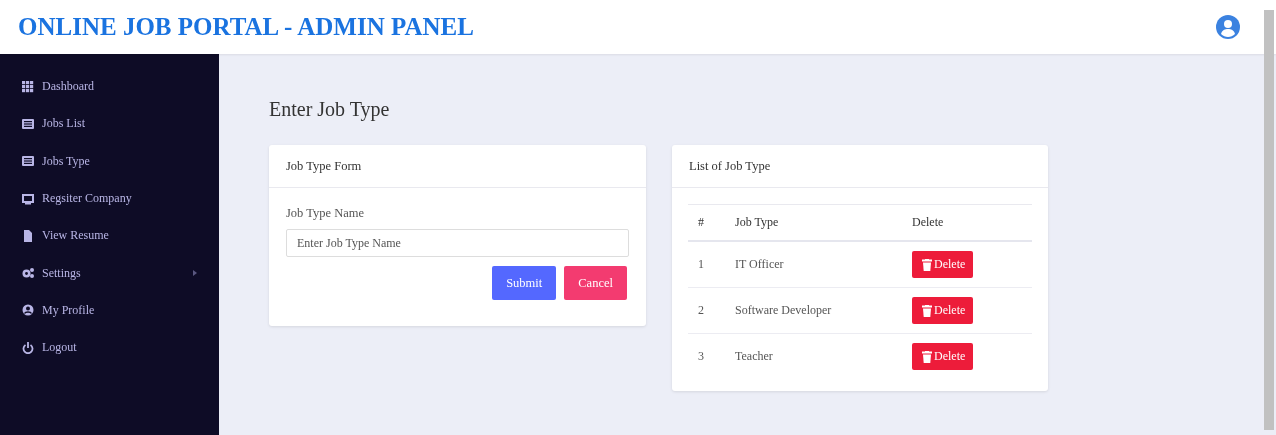  Describe the element at coordinates (730, 166) in the screenshot. I see `card-title: List of Job Type` at that location.